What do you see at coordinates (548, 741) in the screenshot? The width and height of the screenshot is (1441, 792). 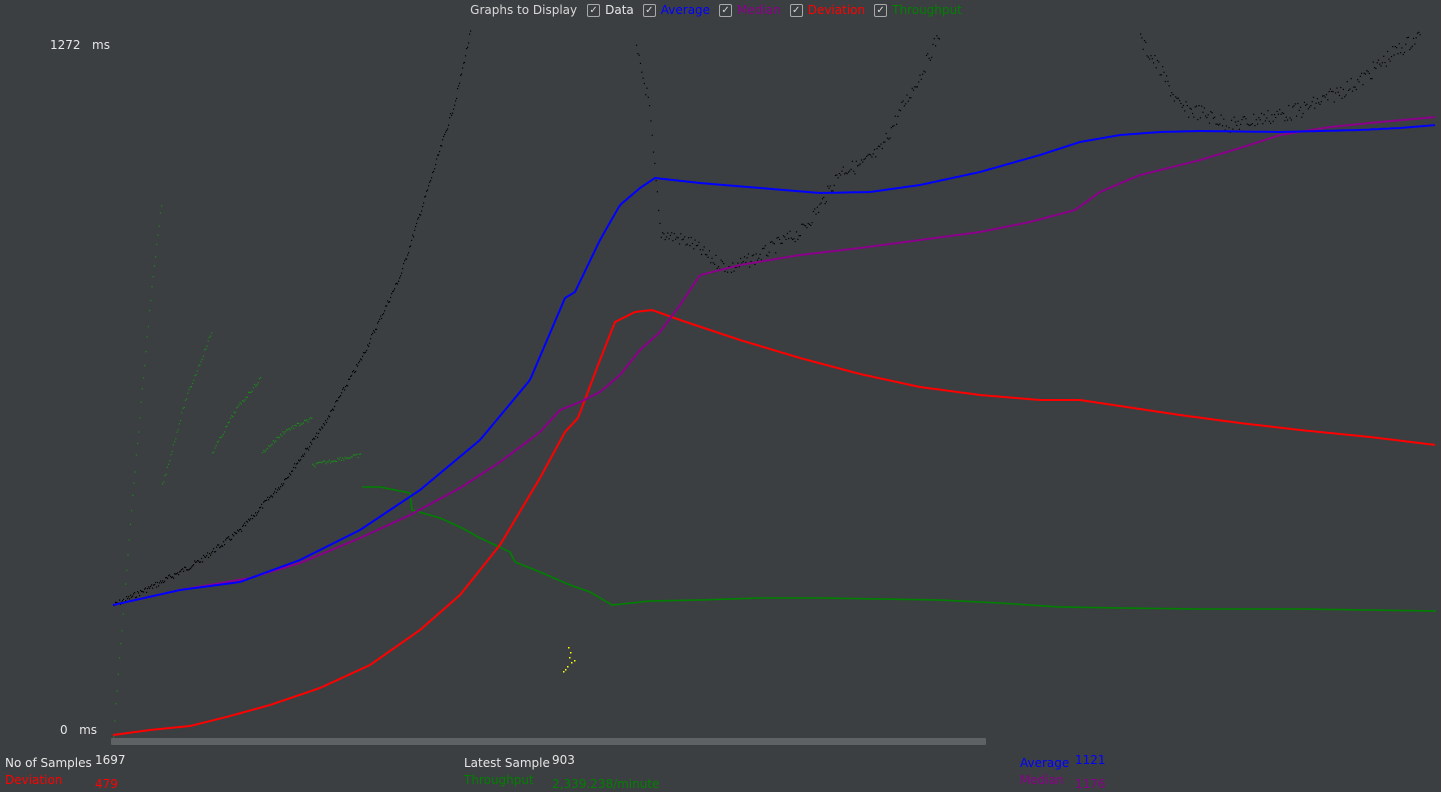 I see `horizontal-scrollbar` at bounding box center [548, 741].